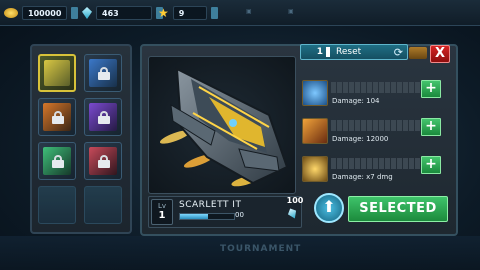 The height and width of the screenshot is (270, 480). I want to click on spaceship-illustration, so click(224, 127).